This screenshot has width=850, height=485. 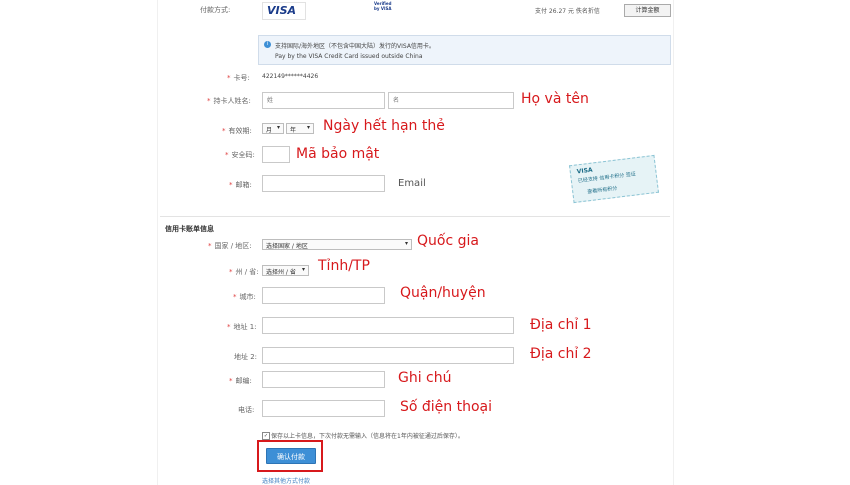 I want to click on visa-logo-text: VISA, so click(x=282, y=10).